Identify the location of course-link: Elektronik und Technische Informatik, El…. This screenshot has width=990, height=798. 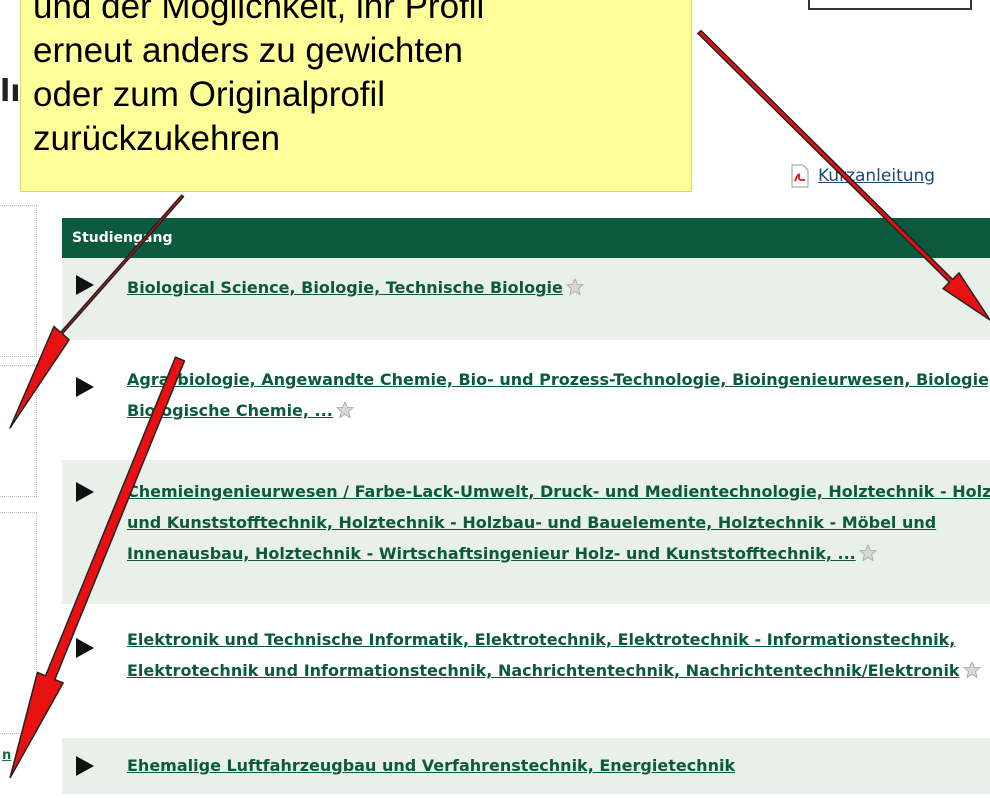
(554, 655).